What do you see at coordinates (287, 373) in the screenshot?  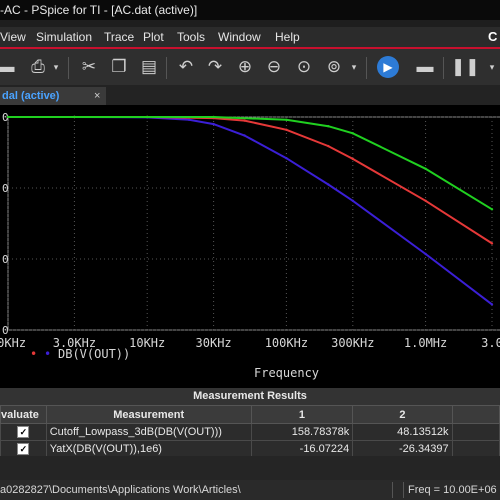 I see `x-axis-label: Frequency` at bounding box center [287, 373].